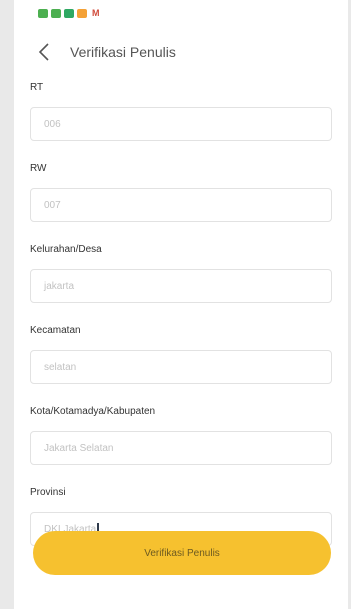 The height and width of the screenshot is (609, 351). What do you see at coordinates (181, 367) in the screenshot?
I see `kecamatan-input: selatan` at bounding box center [181, 367].